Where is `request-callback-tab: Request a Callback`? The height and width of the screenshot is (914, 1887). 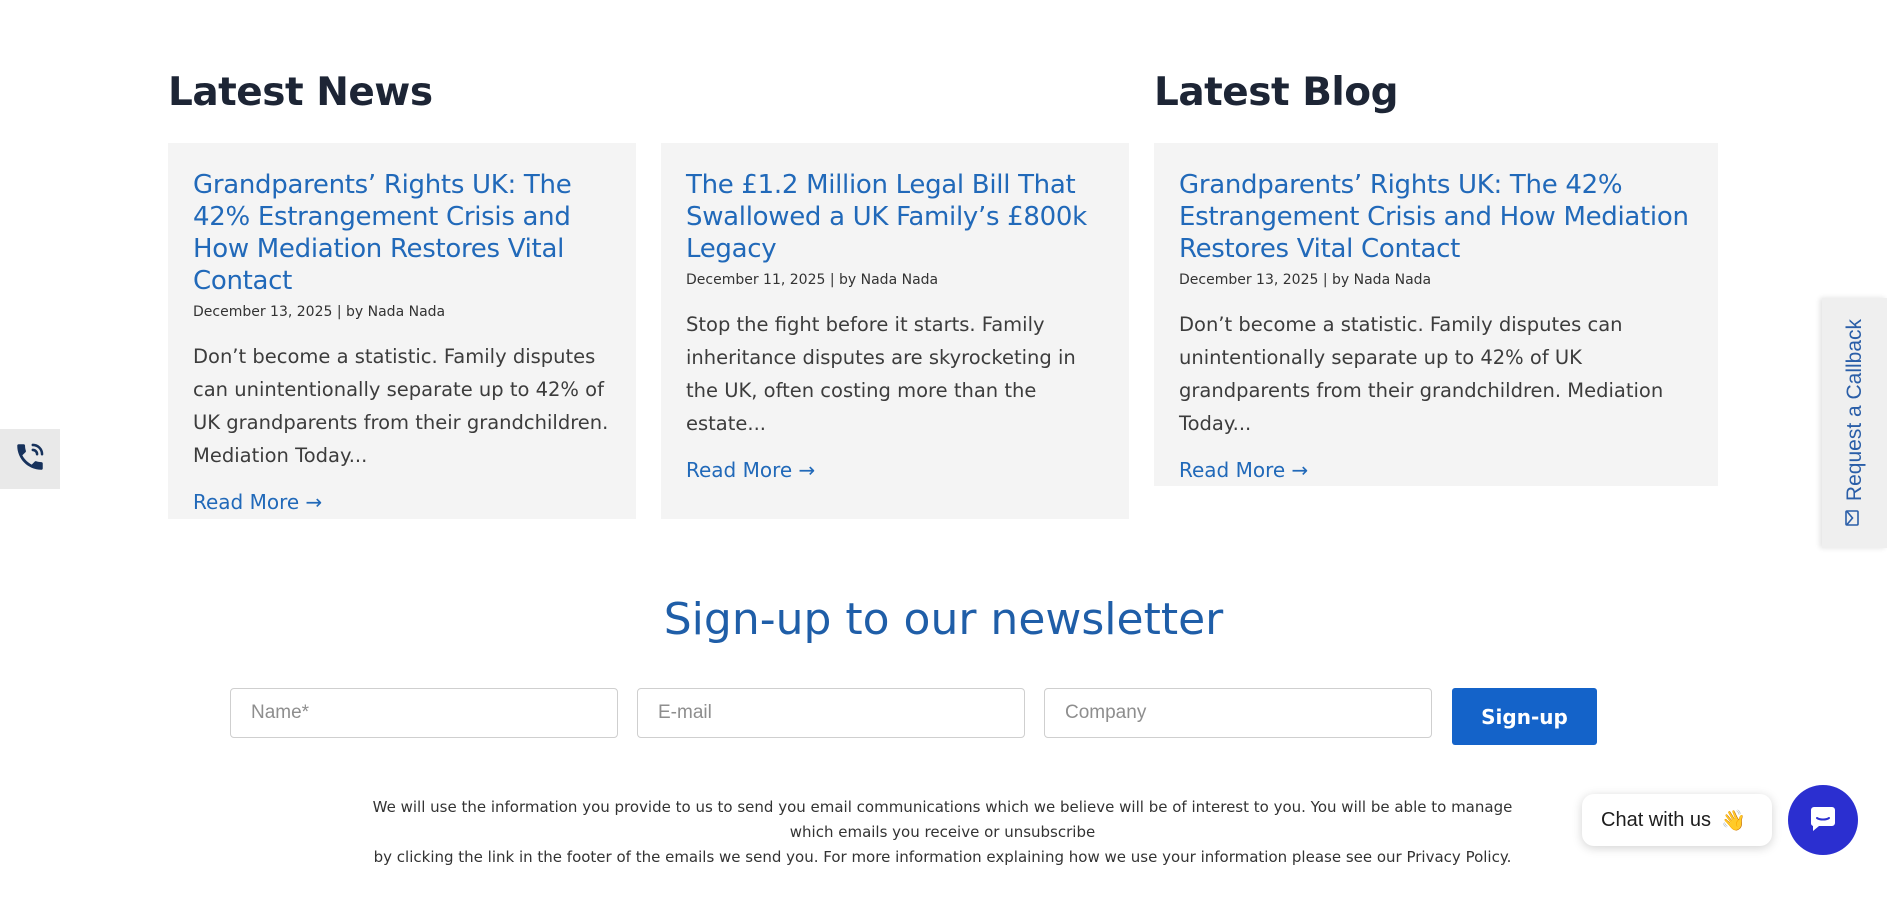
request-callback-tab: Request a Callback is located at coordinates (1854, 423).